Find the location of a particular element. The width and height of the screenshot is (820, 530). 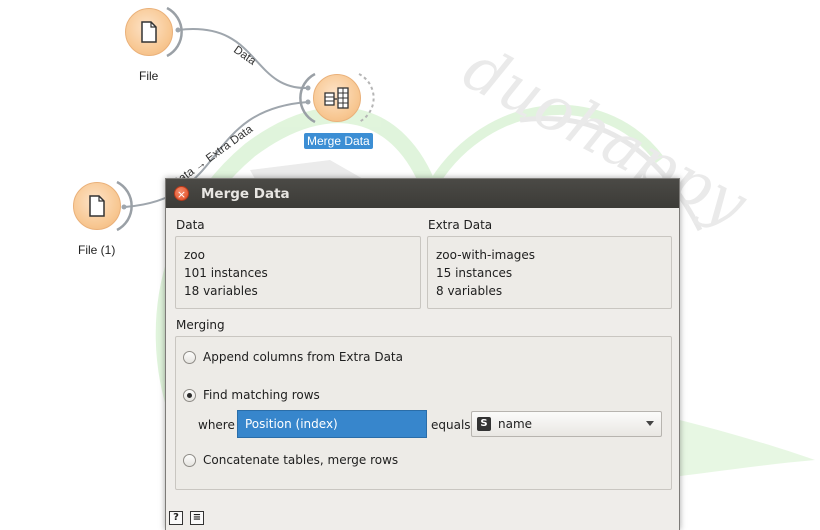

dialog-titlebar: × Merge Data is located at coordinates (422, 193).